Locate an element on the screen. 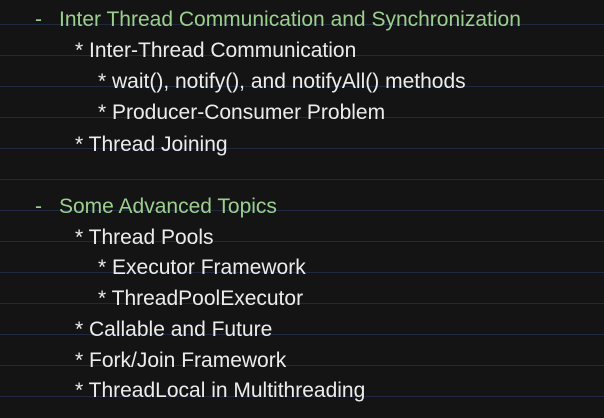 The height and width of the screenshot is (418, 604). list-item-executor-framework: * Executor Framework is located at coordinates (202, 267).